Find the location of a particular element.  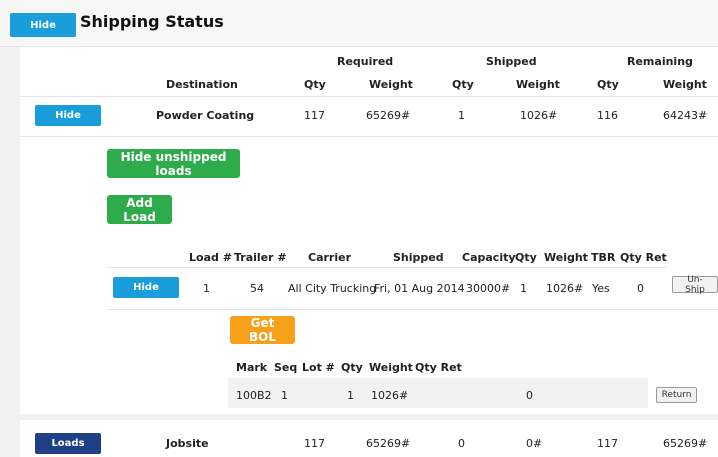

col-load-qty: Qty is located at coordinates (526, 257).